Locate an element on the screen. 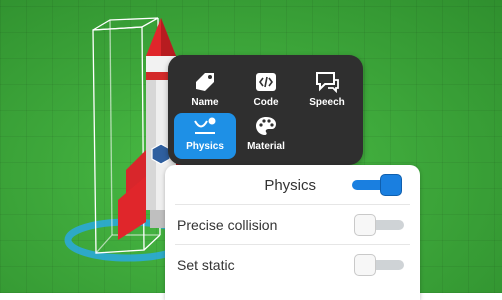  set-static-toggle is located at coordinates (379, 265).